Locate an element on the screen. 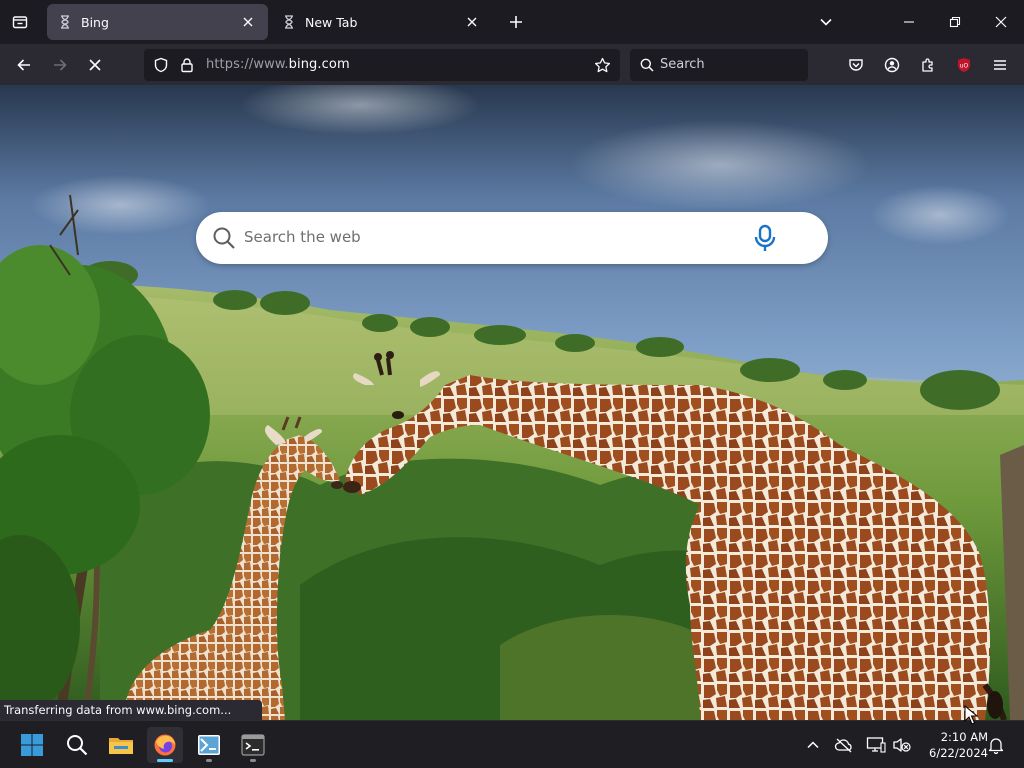 Image resolution: width=1024 pixels, height=768 pixels. svg-text: uO is located at coordinates (964, 66).